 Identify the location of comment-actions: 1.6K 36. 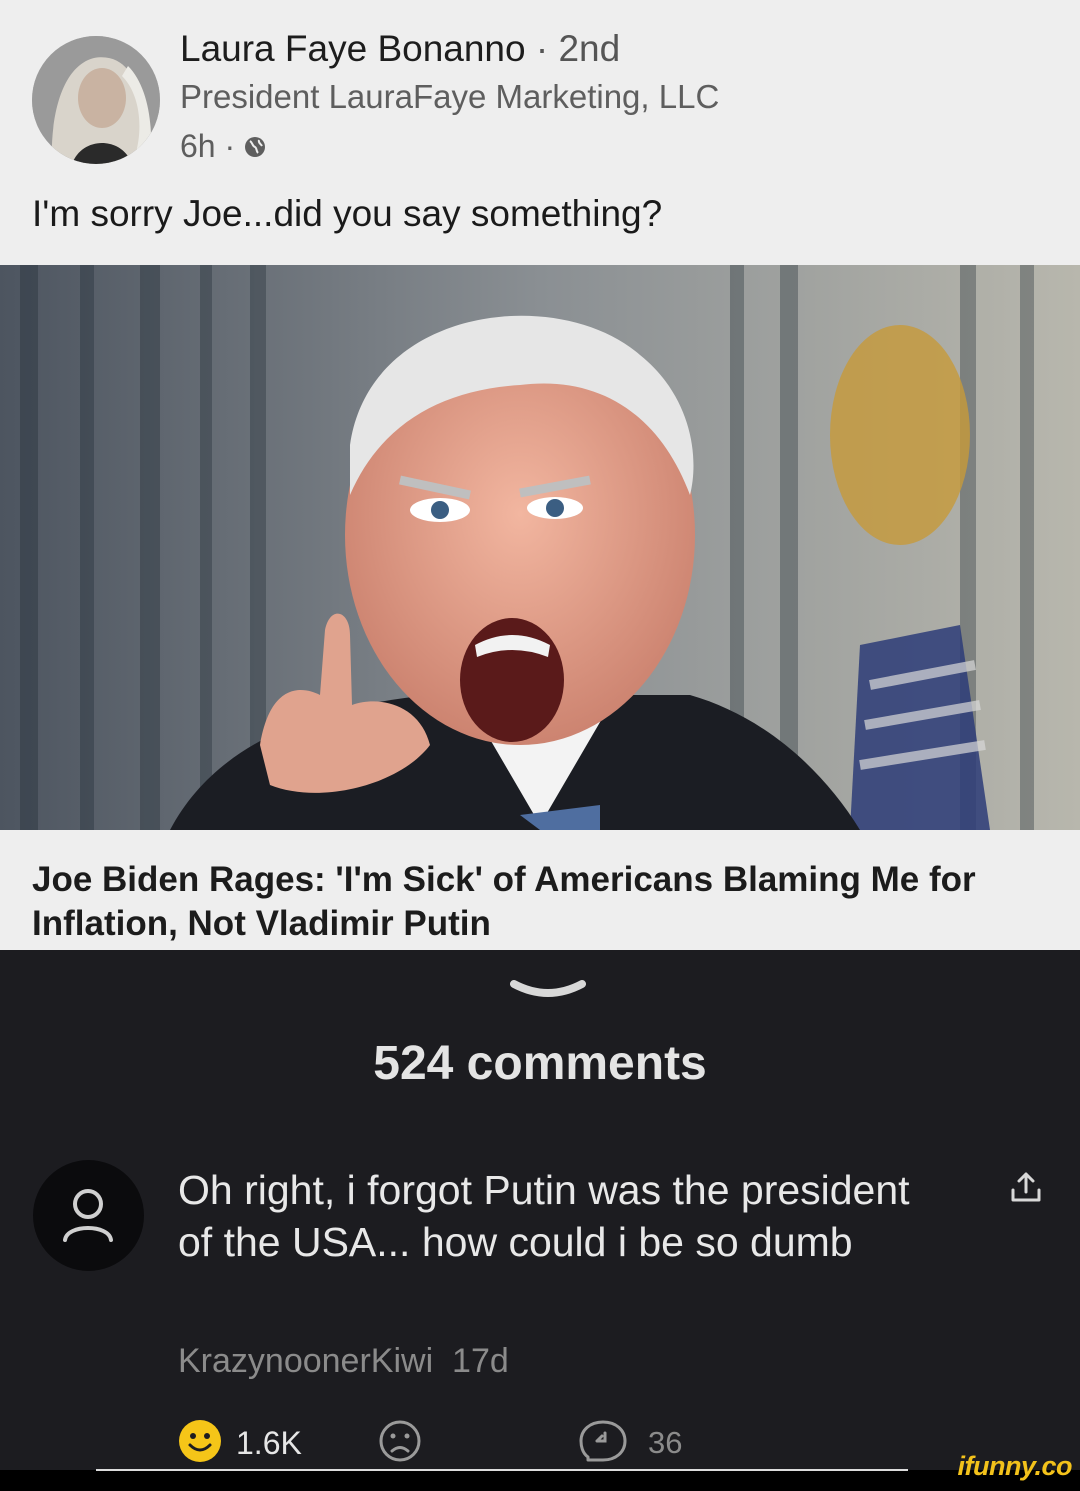
(540, 1443).